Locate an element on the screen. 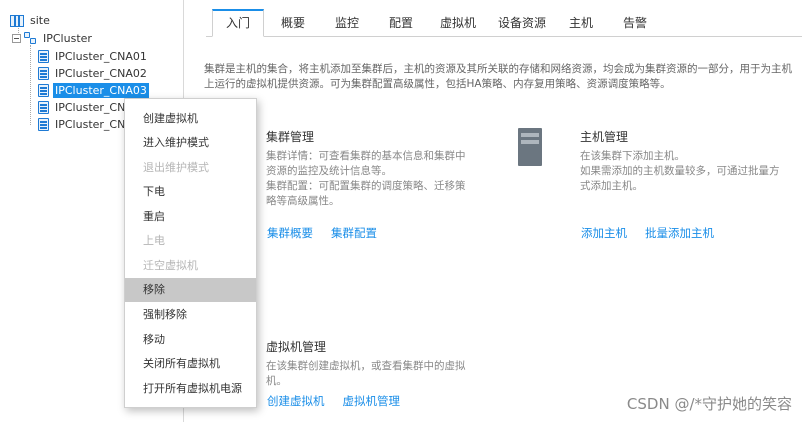  section-title: 集群管理 is located at coordinates (290, 137).